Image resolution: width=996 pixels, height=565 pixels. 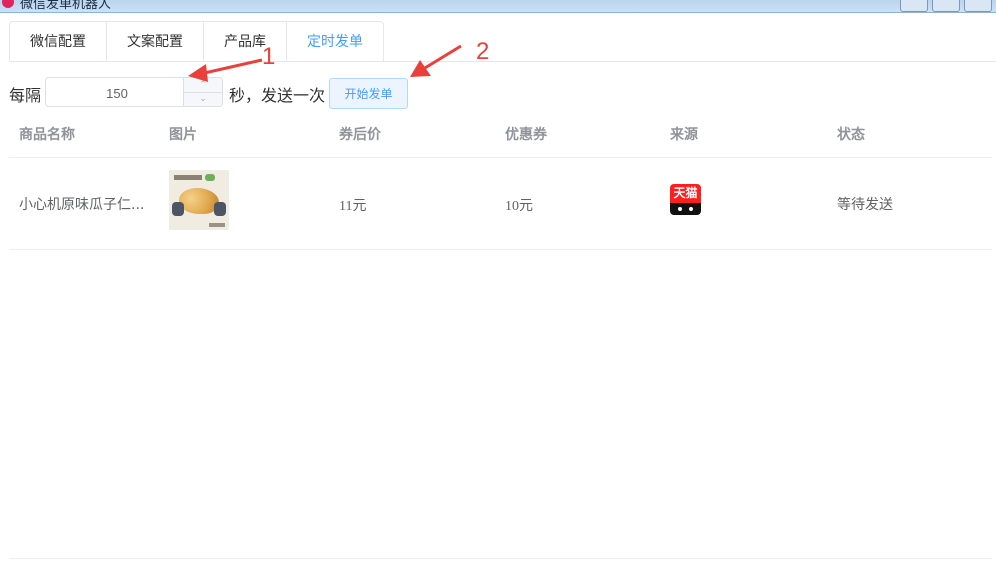 What do you see at coordinates (8, 4) in the screenshot?
I see `app-icon` at bounding box center [8, 4].